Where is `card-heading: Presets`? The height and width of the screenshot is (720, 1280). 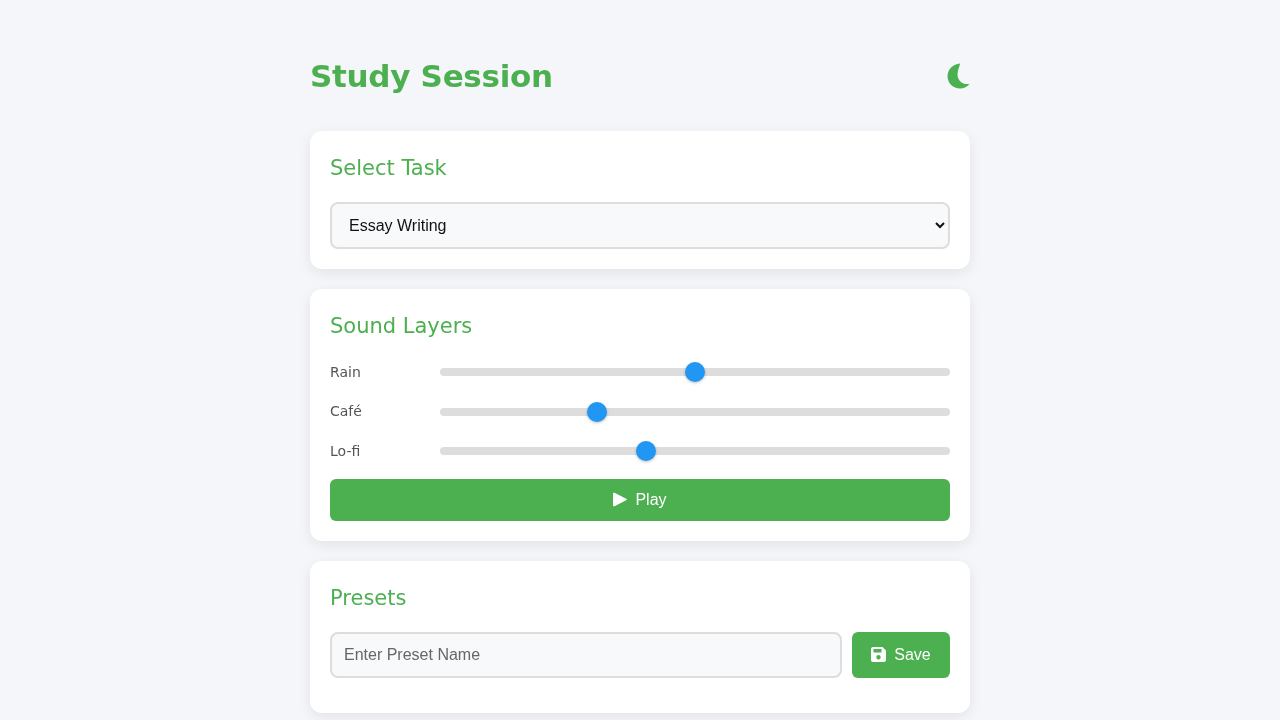
card-heading: Presets is located at coordinates (369, 598).